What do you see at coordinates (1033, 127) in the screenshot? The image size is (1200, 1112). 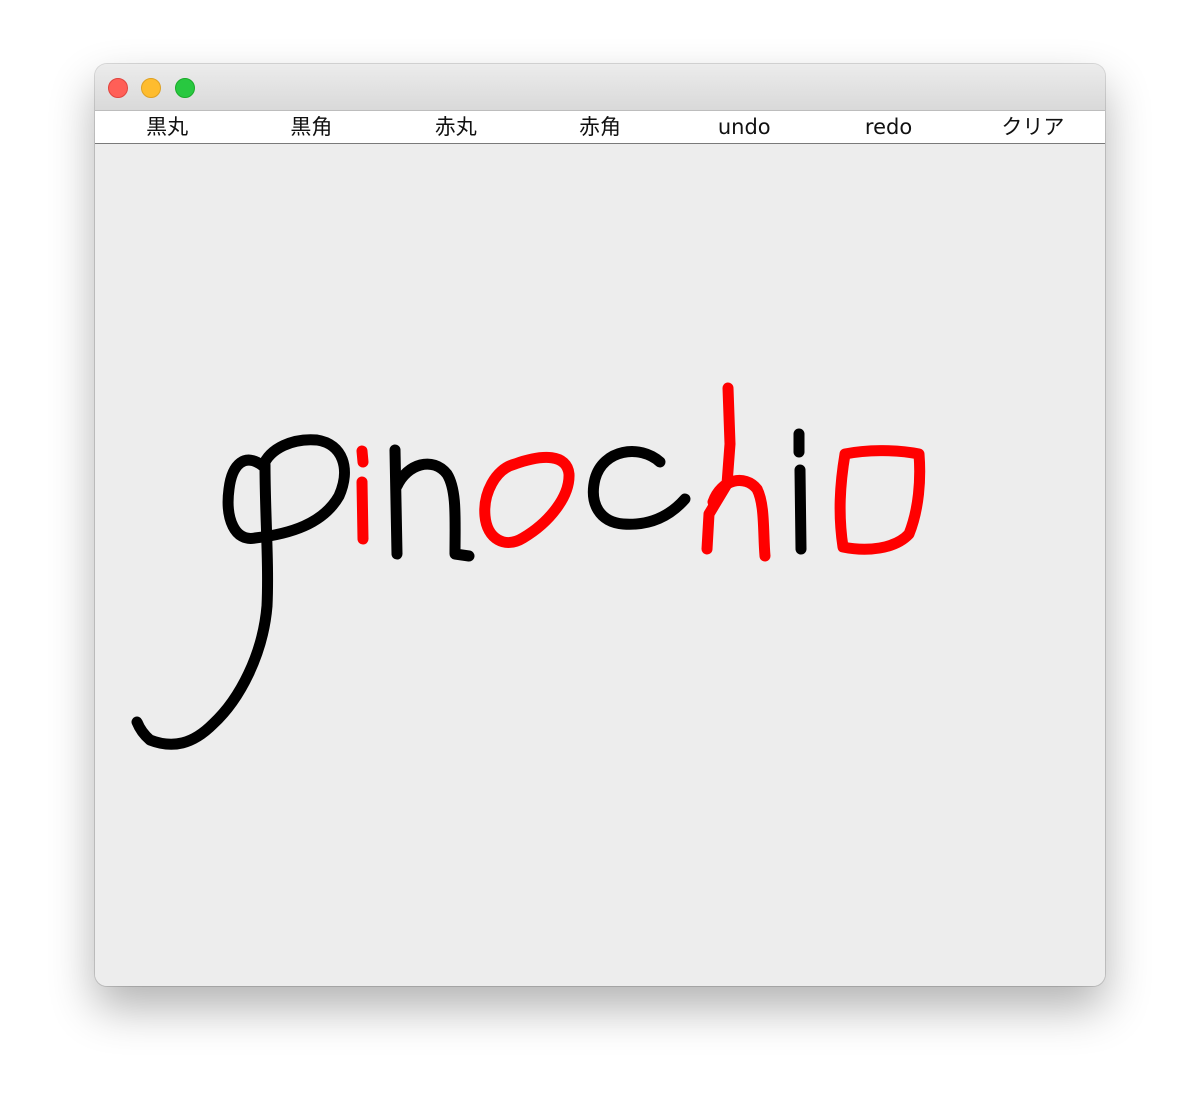 I see `clear-button: クリア` at bounding box center [1033, 127].